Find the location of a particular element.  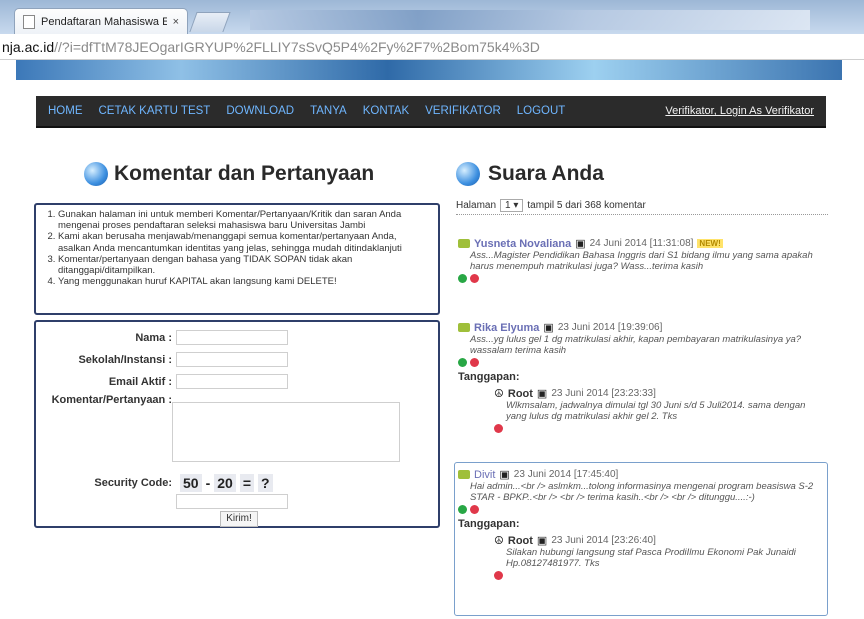

sekolah-input is located at coordinates (232, 359).